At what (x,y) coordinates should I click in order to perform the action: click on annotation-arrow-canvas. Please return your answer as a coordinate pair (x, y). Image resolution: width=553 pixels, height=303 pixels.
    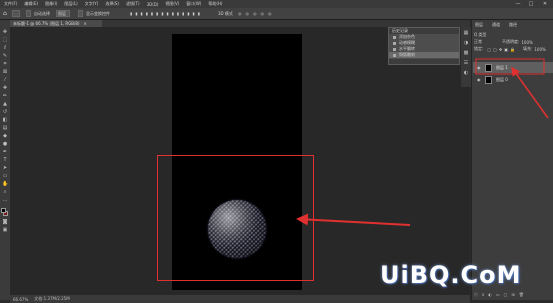
    Looking at the image, I should click on (353, 219).